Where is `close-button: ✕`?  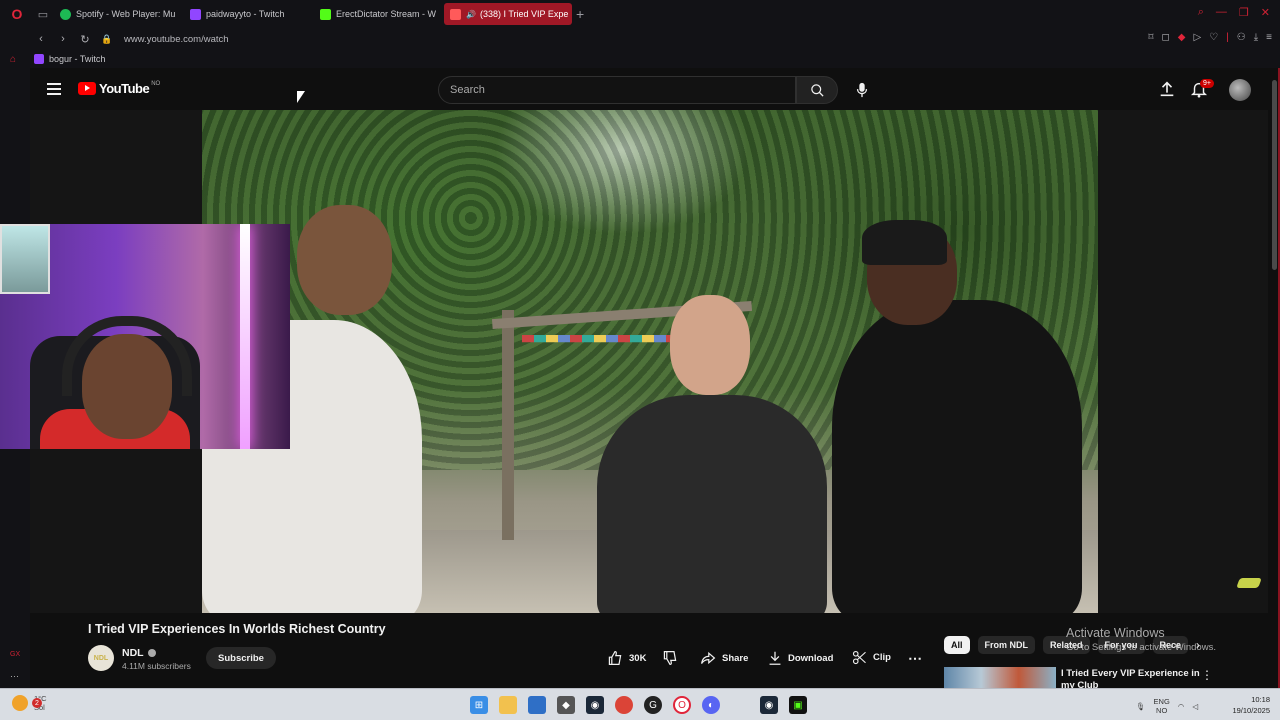 close-button: ✕ is located at coordinates (1265, 12).